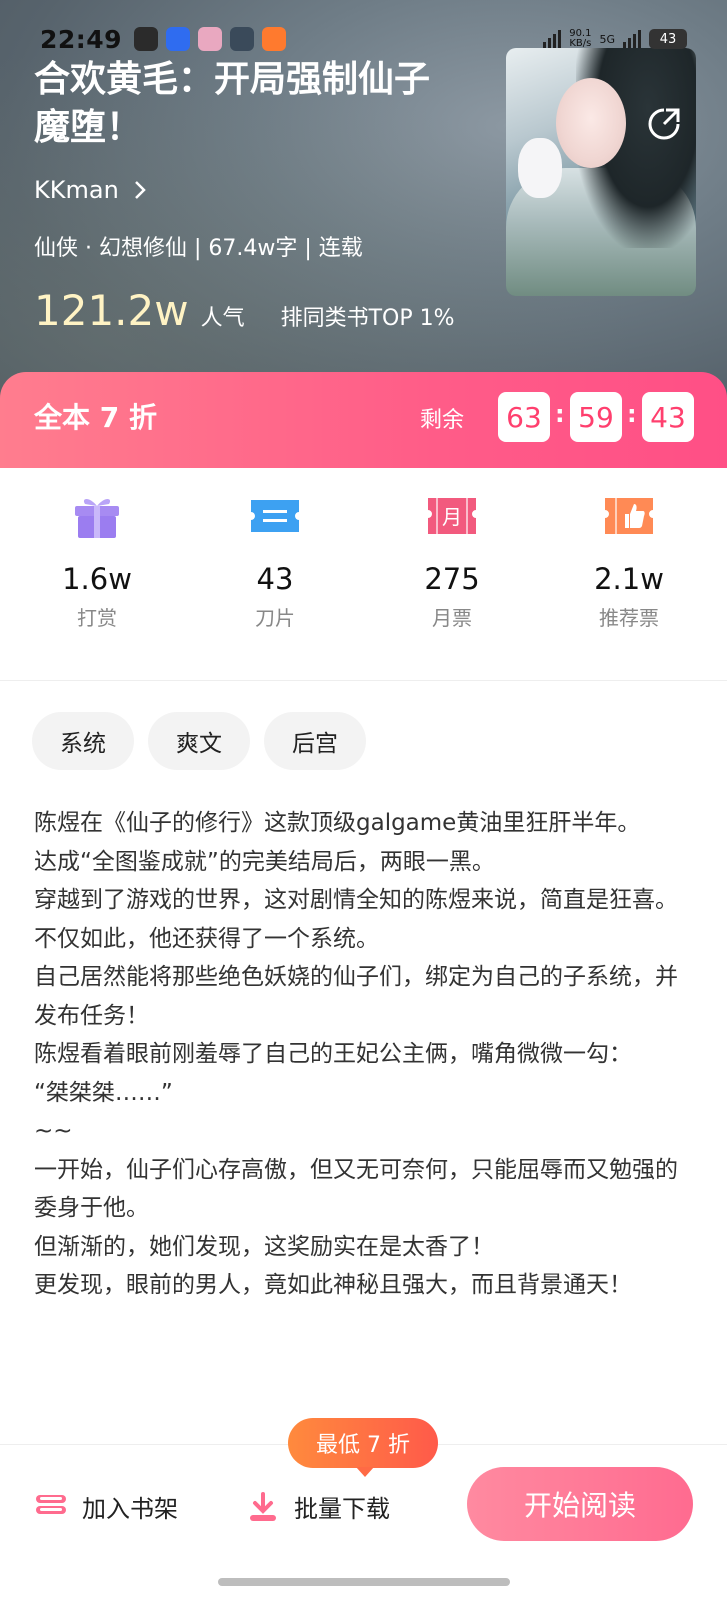 The height and width of the screenshot is (1601, 727). I want to click on monthly-ticket-glyph: 月, so click(452, 517).